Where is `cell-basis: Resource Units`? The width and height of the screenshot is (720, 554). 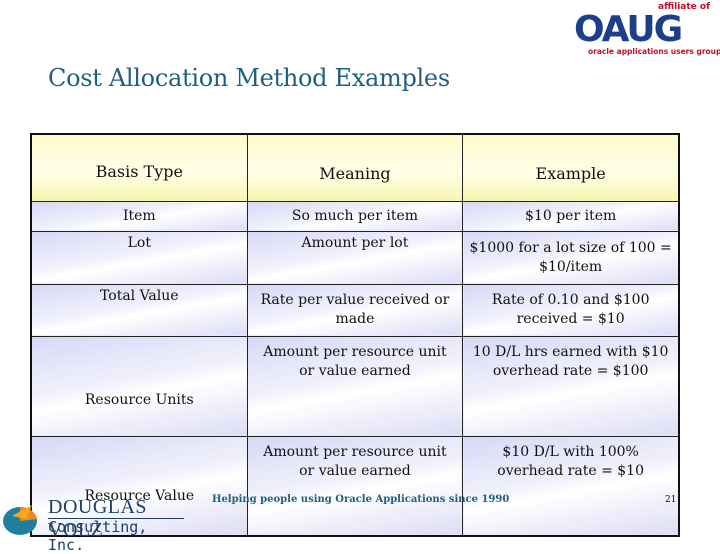
cell-basis: Resource Units is located at coordinates (139, 386).